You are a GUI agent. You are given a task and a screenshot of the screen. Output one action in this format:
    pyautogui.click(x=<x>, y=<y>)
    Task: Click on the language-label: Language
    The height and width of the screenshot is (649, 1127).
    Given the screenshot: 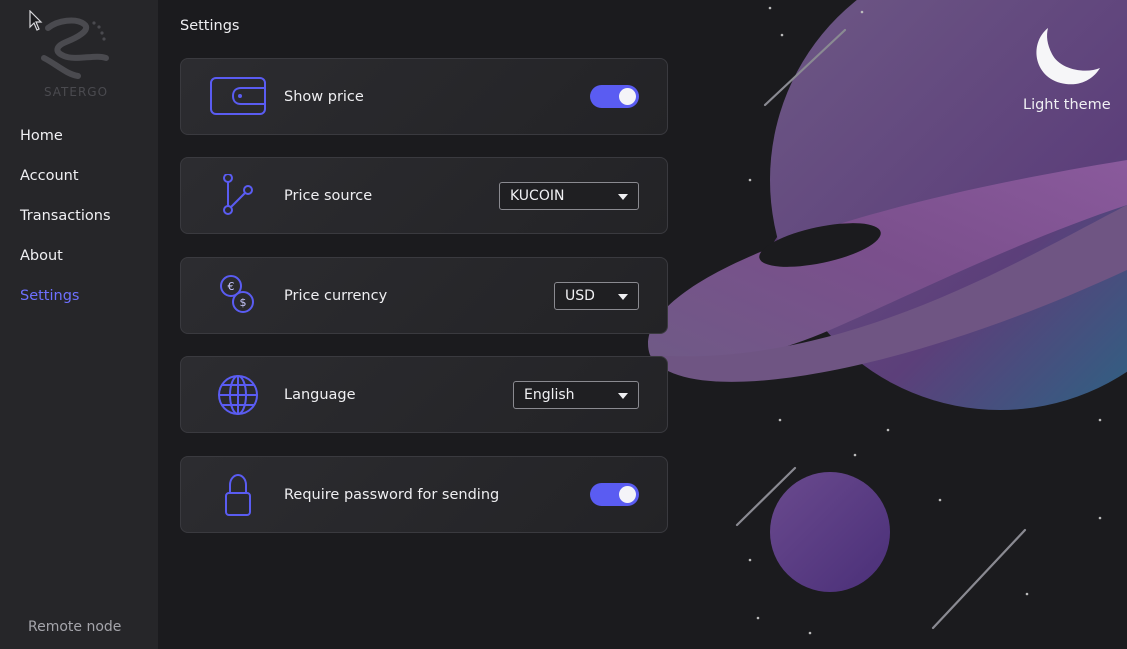 What is the action you would take?
    pyautogui.click(x=320, y=395)
    